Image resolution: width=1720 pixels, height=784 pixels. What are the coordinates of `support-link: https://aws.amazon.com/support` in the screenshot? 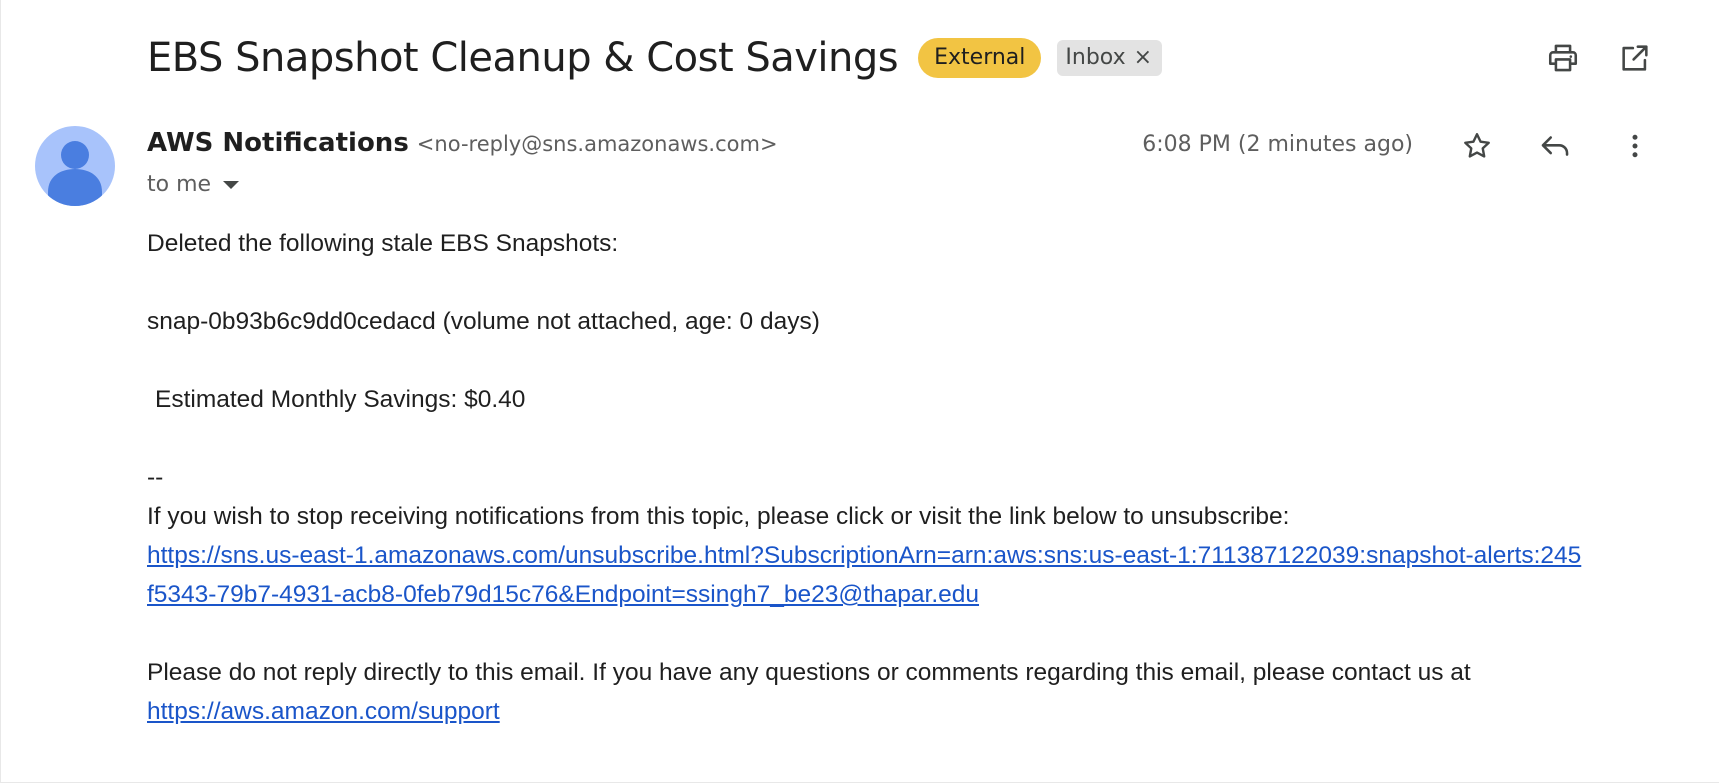 It's located at (323, 711).